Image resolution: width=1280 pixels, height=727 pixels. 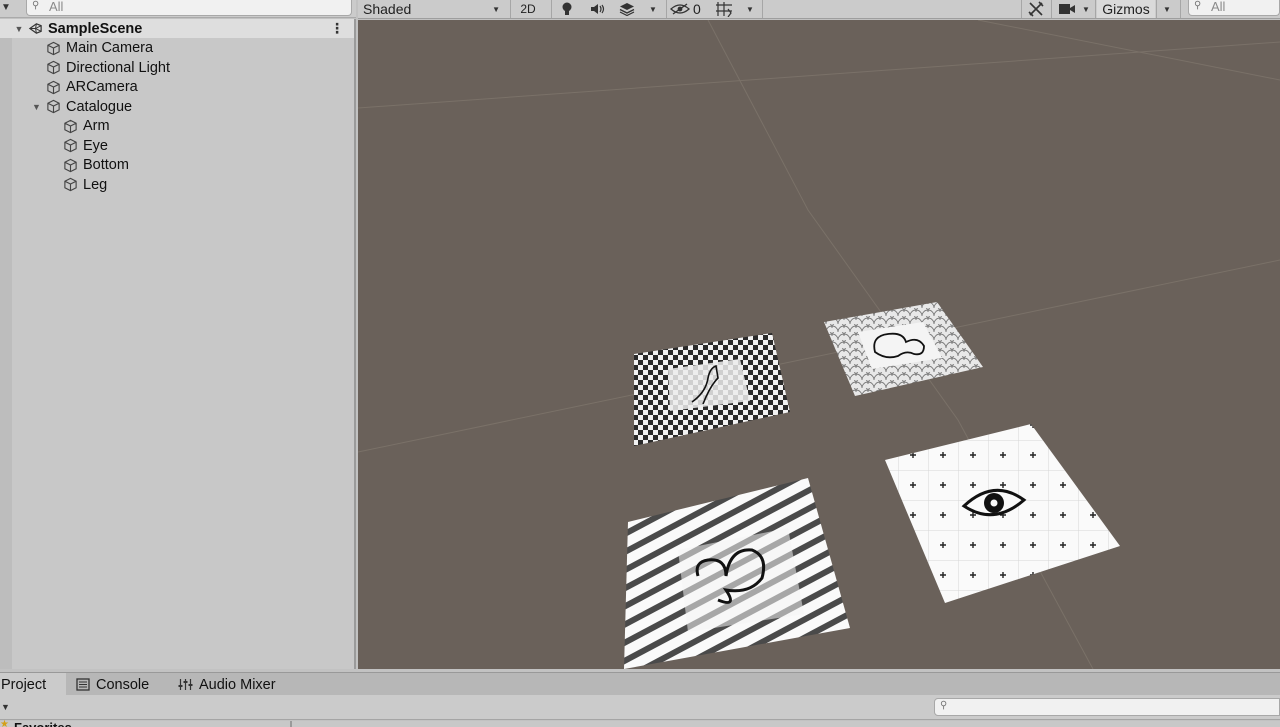 I want to click on effects-toggle-button, so click(x=627, y=9).